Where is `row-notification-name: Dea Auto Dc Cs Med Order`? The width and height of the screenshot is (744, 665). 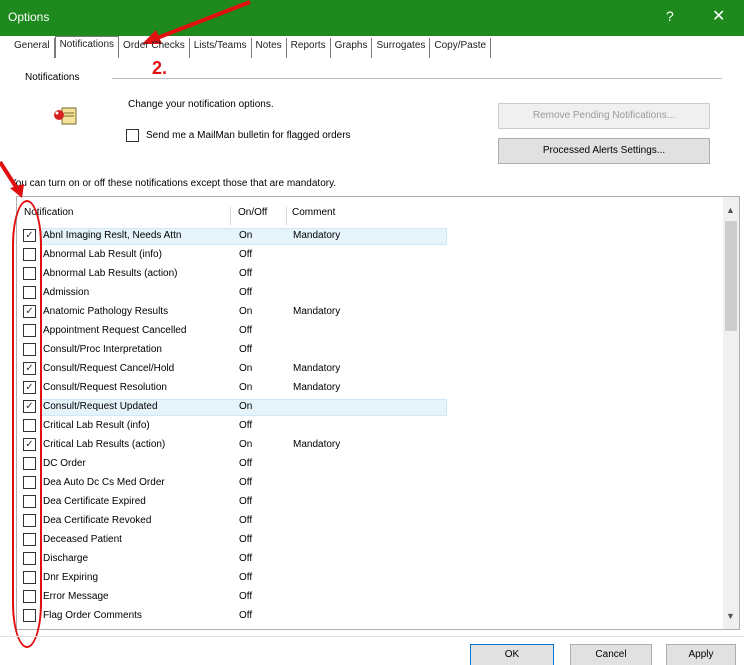 row-notification-name: Dea Auto Dc Cs Med Order is located at coordinates (104, 482).